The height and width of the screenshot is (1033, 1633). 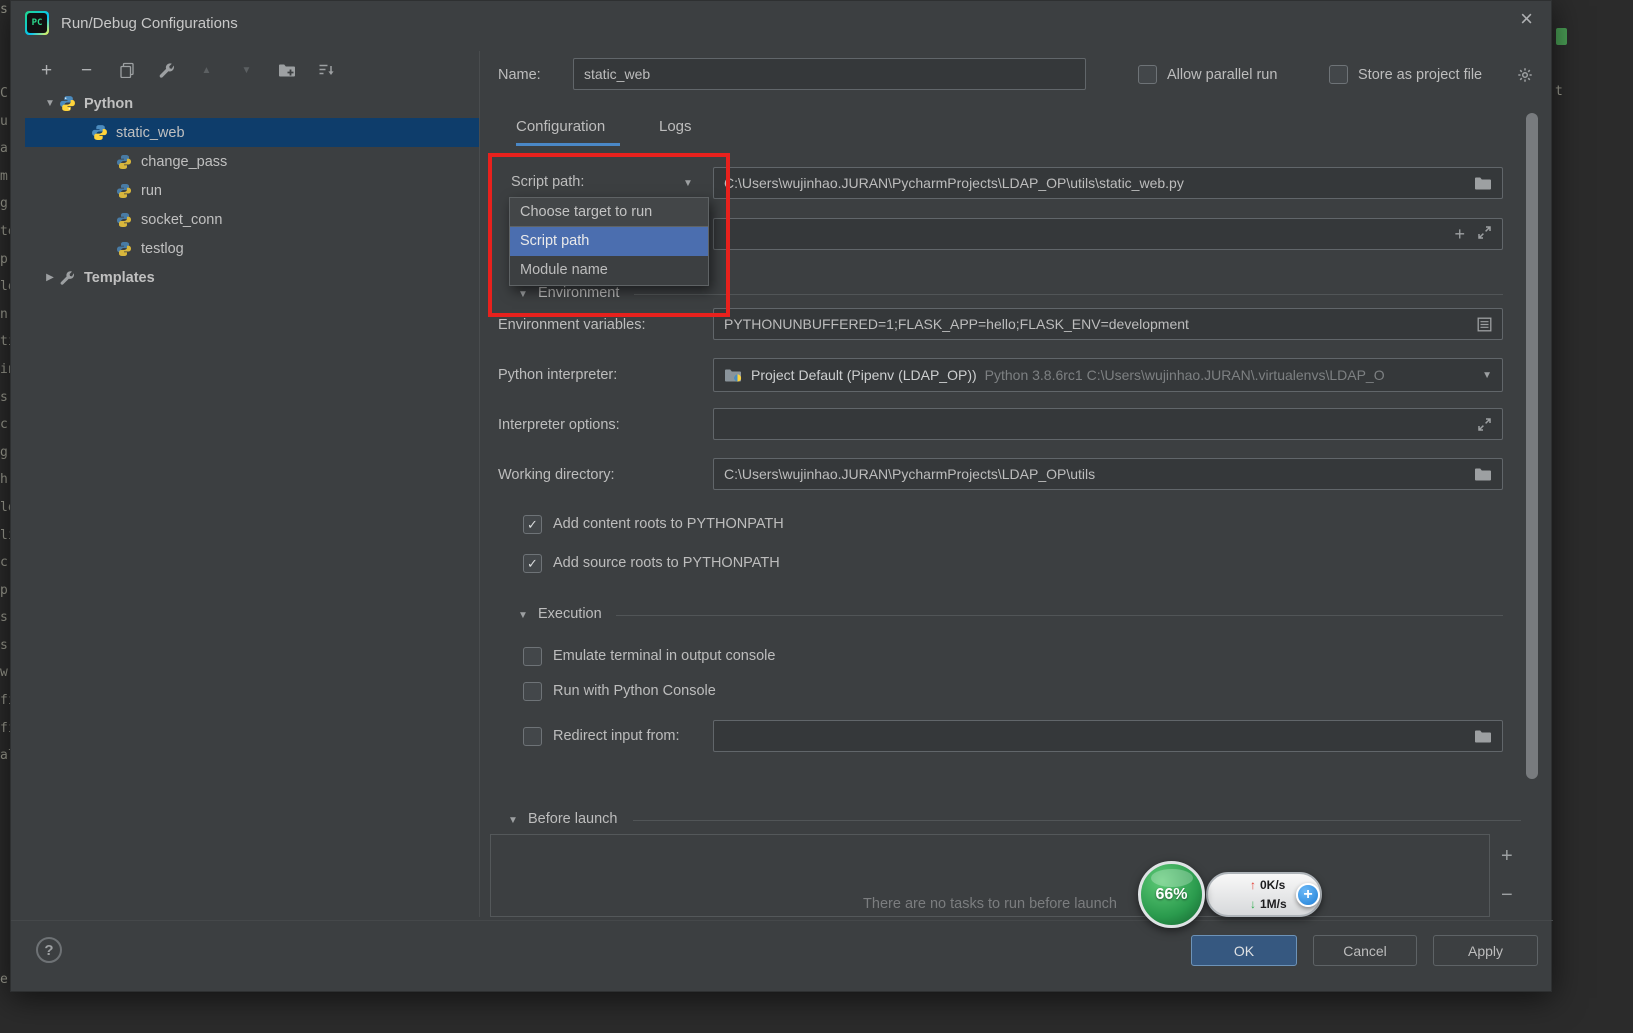 I want to click on tree-node-static-web: static_web, so click(x=252, y=132).